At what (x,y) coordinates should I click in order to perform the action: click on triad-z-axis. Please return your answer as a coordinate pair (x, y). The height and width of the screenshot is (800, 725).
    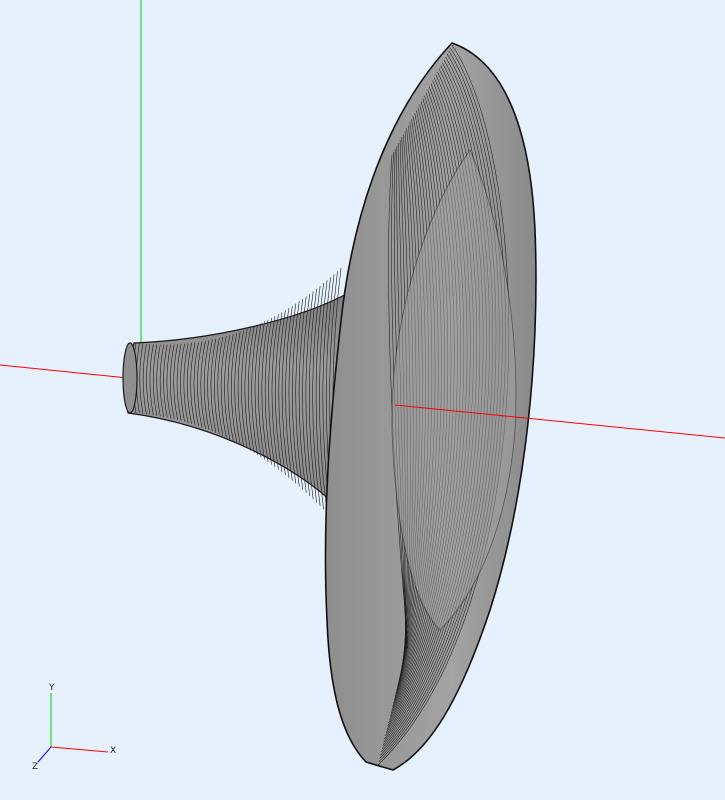
    Looking at the image, I should click on (44, 754).